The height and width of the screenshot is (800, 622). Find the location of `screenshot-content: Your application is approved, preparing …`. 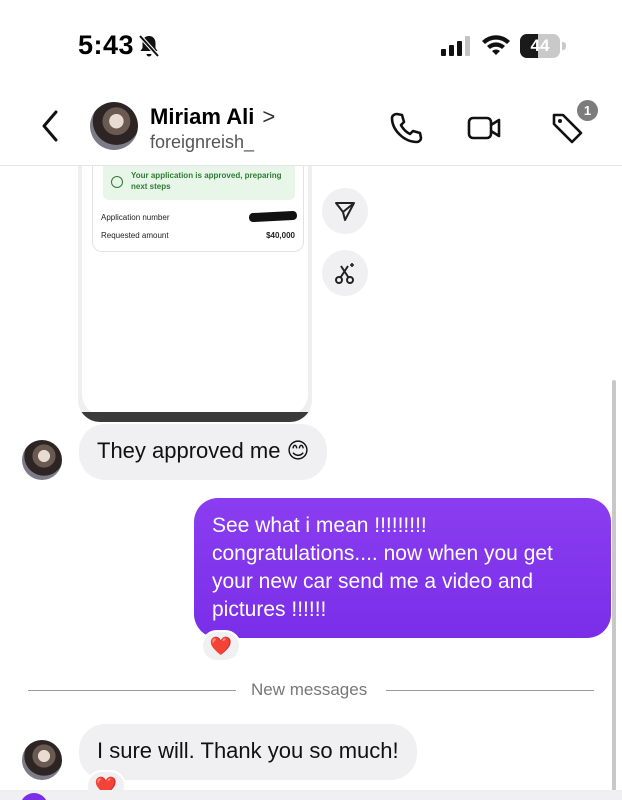

screenshot-content: Your application is approved, preparing … is located at coordinates (195, 291).